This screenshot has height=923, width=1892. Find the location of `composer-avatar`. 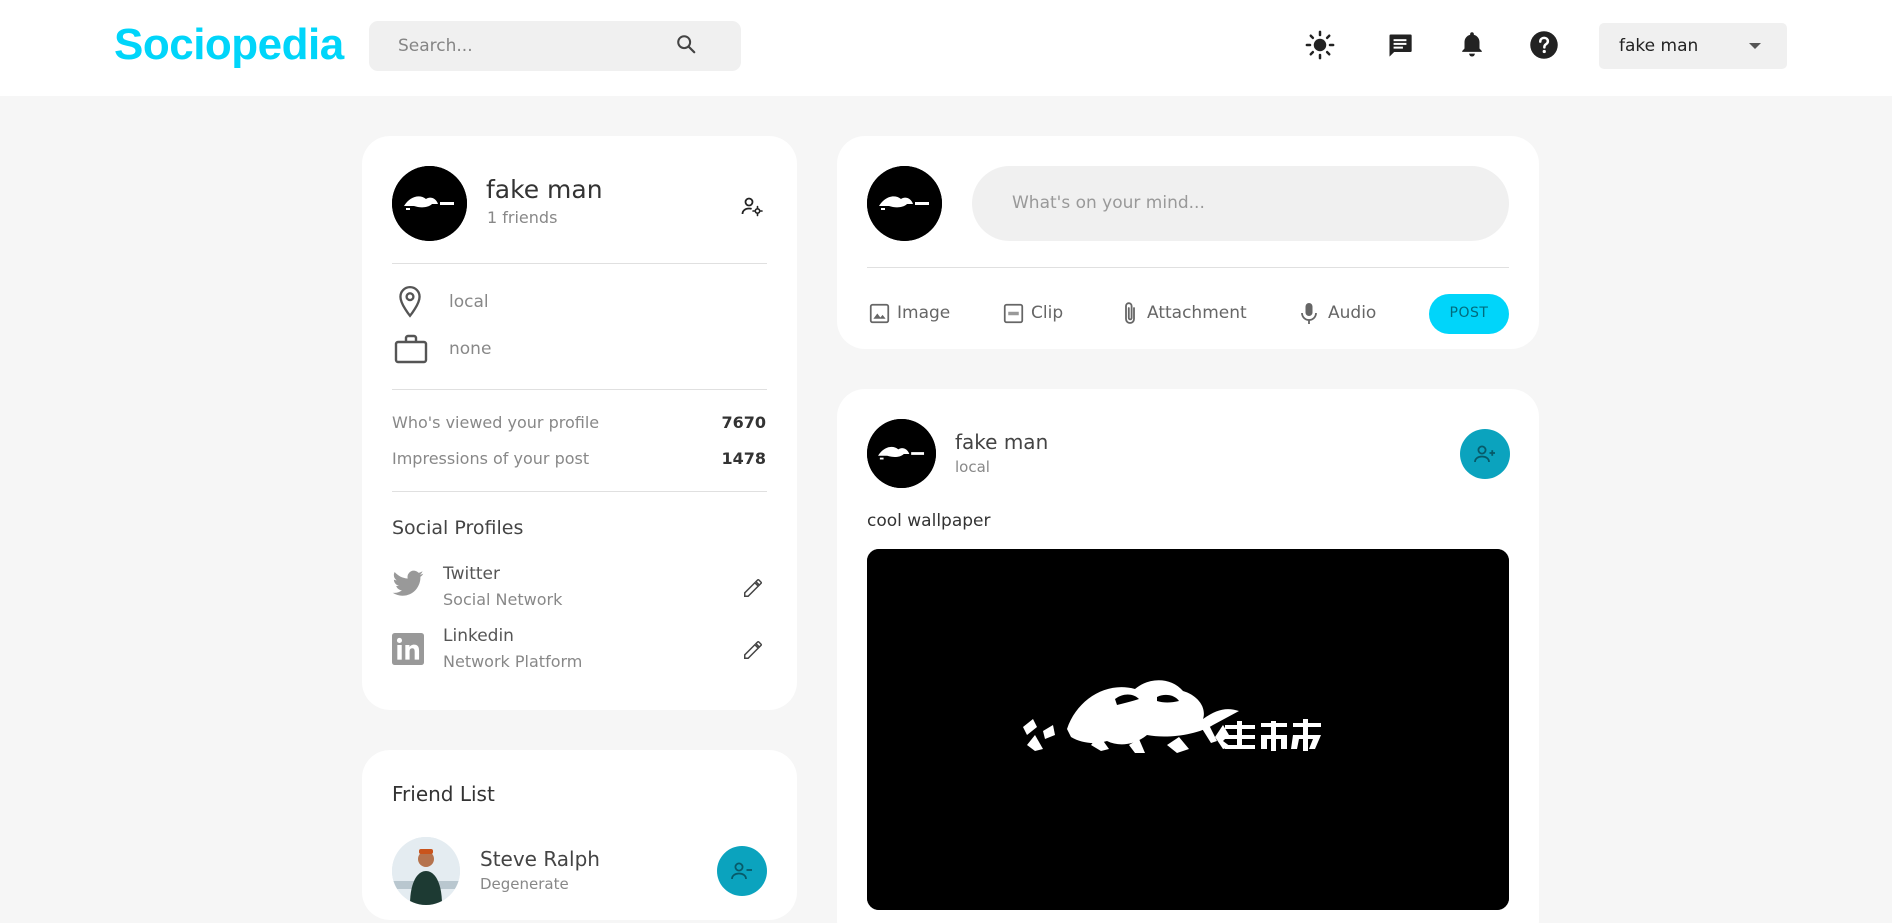

composer-avatar is located at coordinates (904, 203).